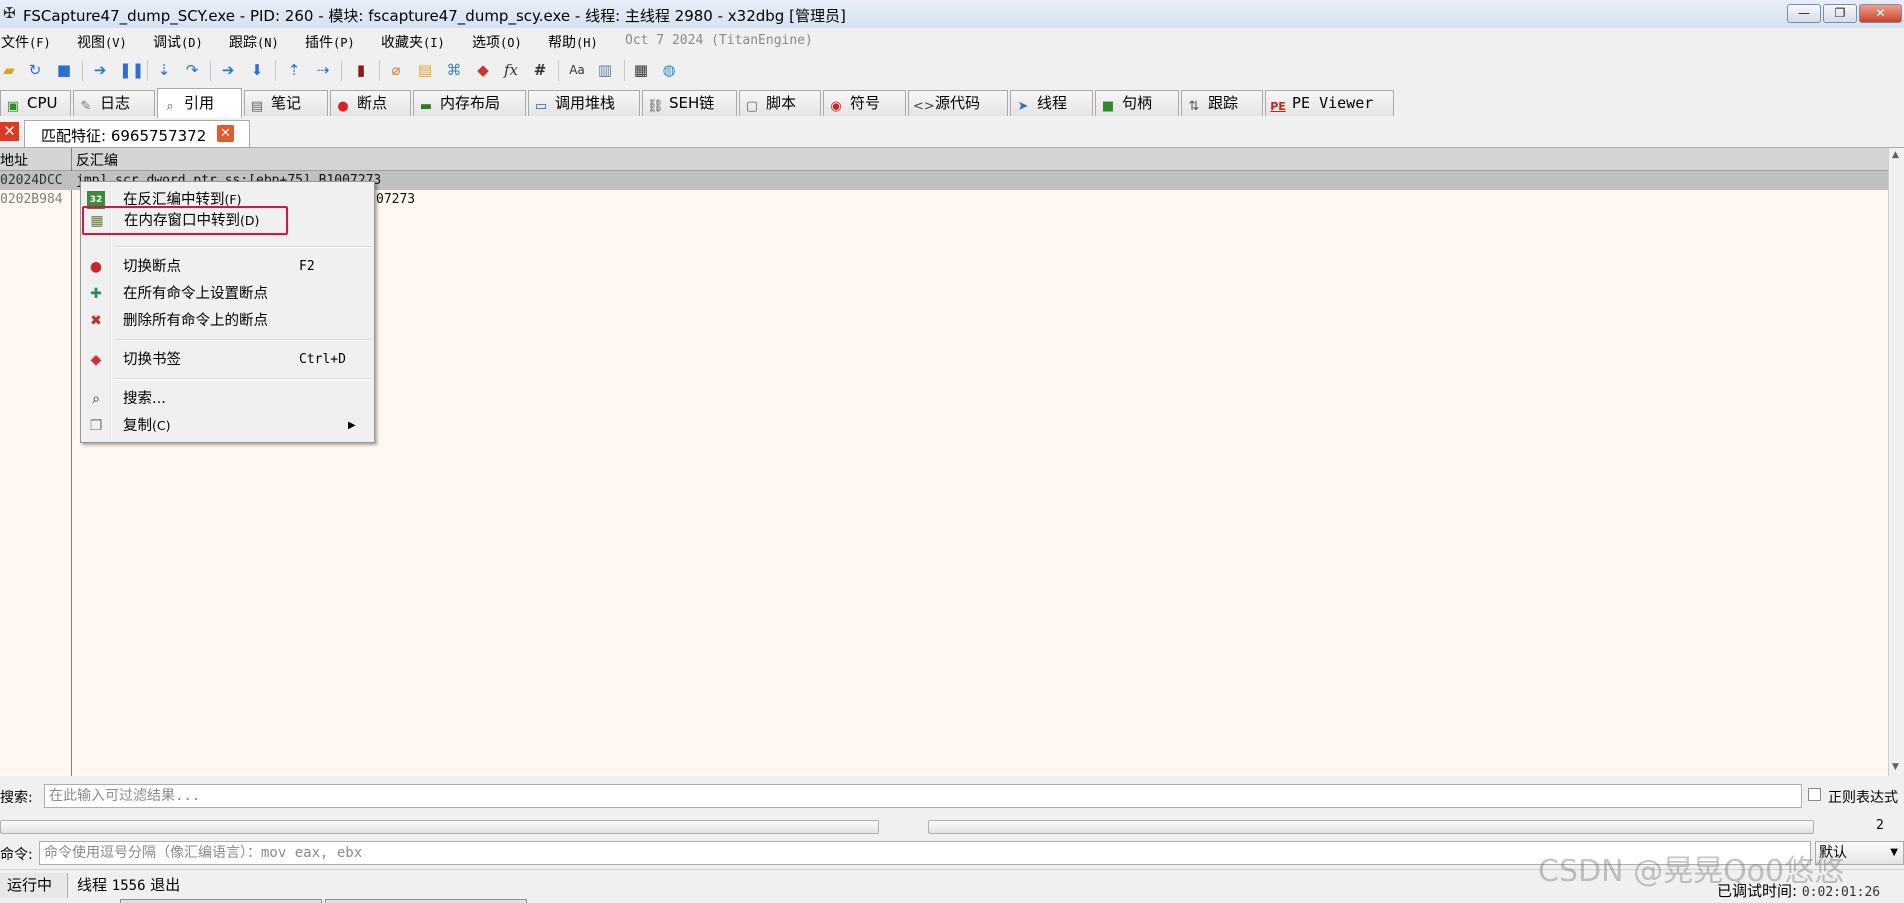 This screenshot has width=1904, height=903. What do you see at coordinates (1051, 103) in the screenshot?
I see `tab-threads: ➤ 线程` at bounding box center [1051, 103].